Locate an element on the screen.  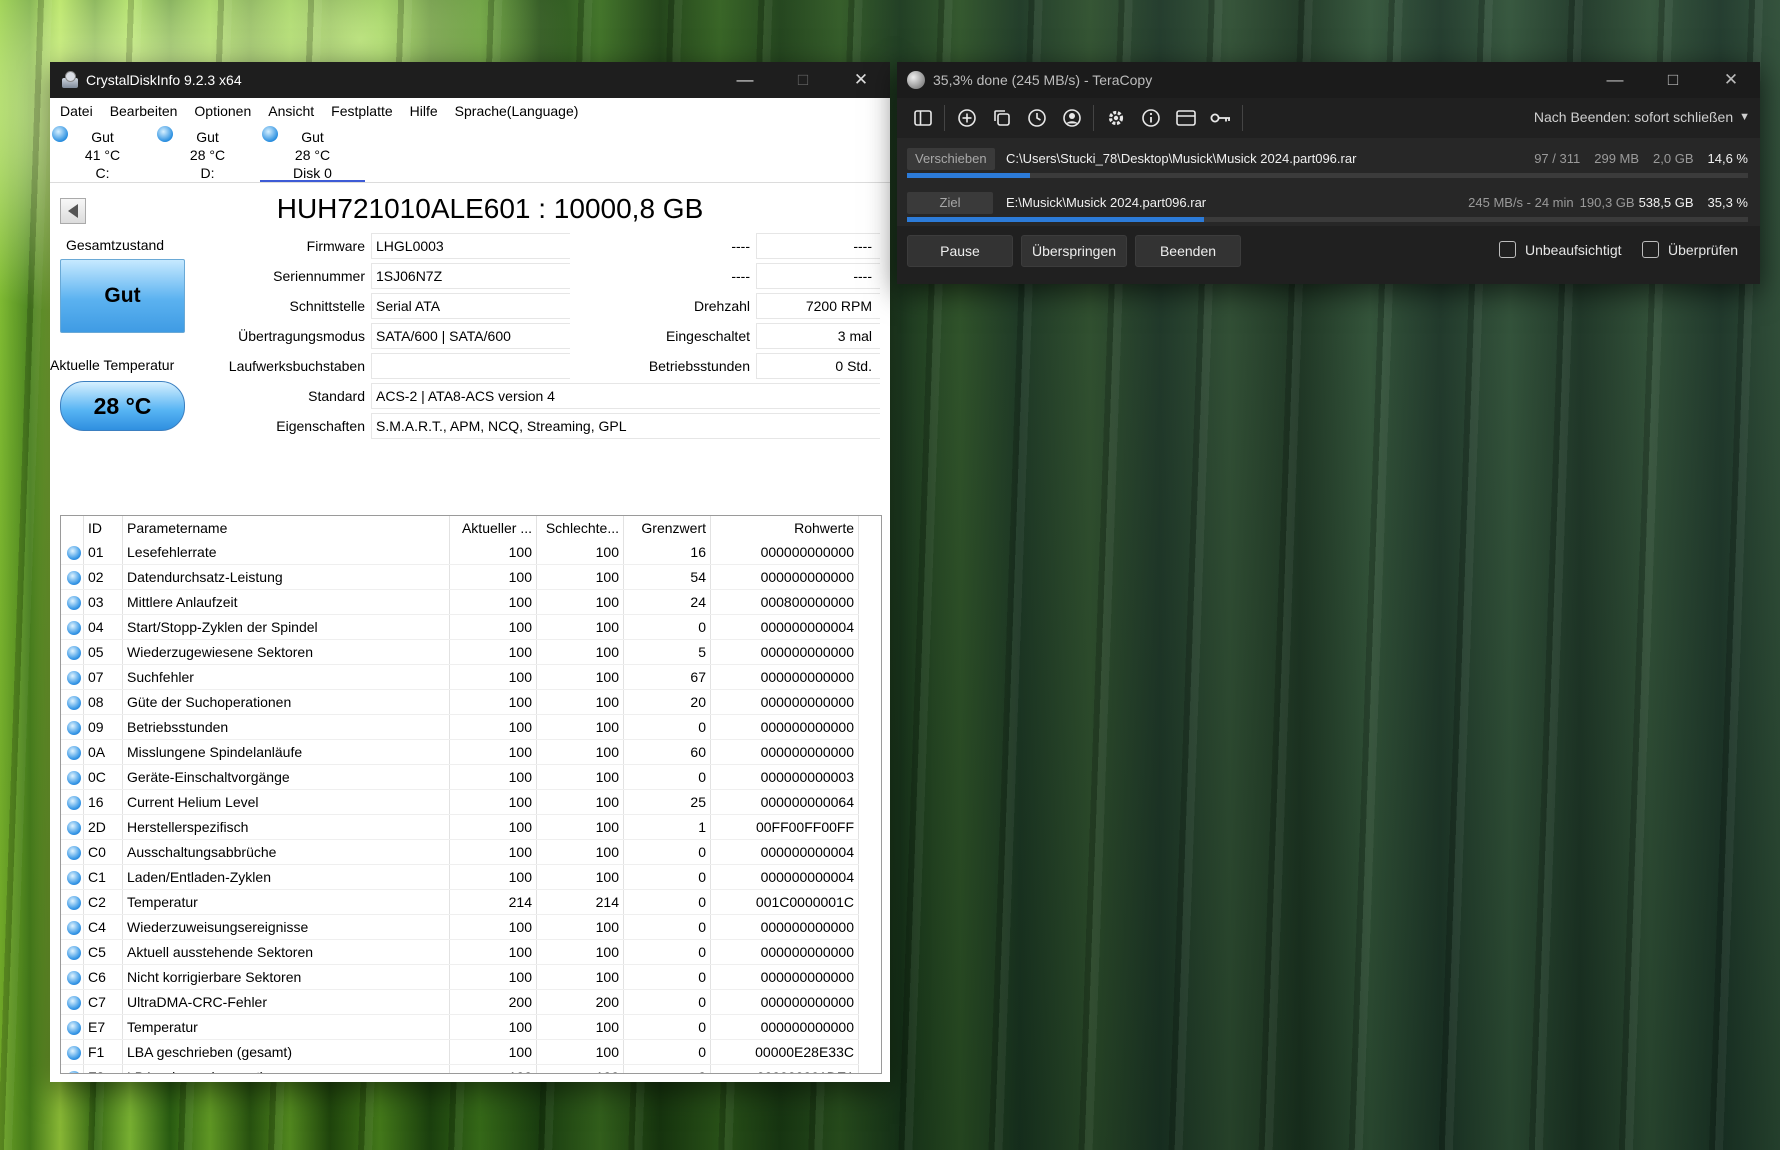
disk-tab-c: Gut 41 °C C: is located at coordinates (102, 153).